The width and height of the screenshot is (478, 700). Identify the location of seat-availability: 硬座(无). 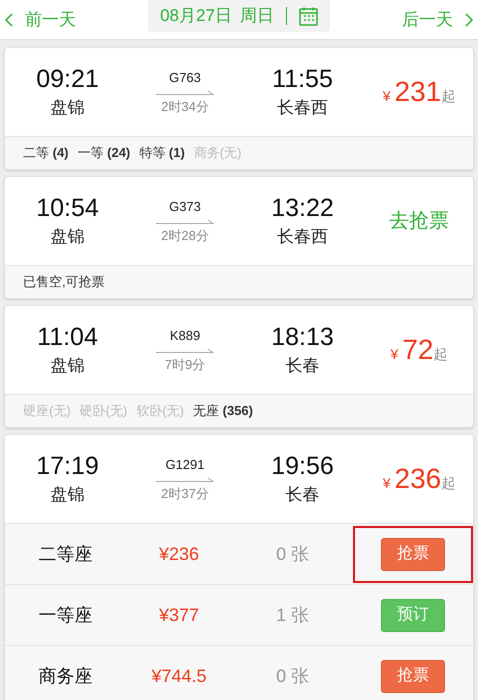
(47, 411).